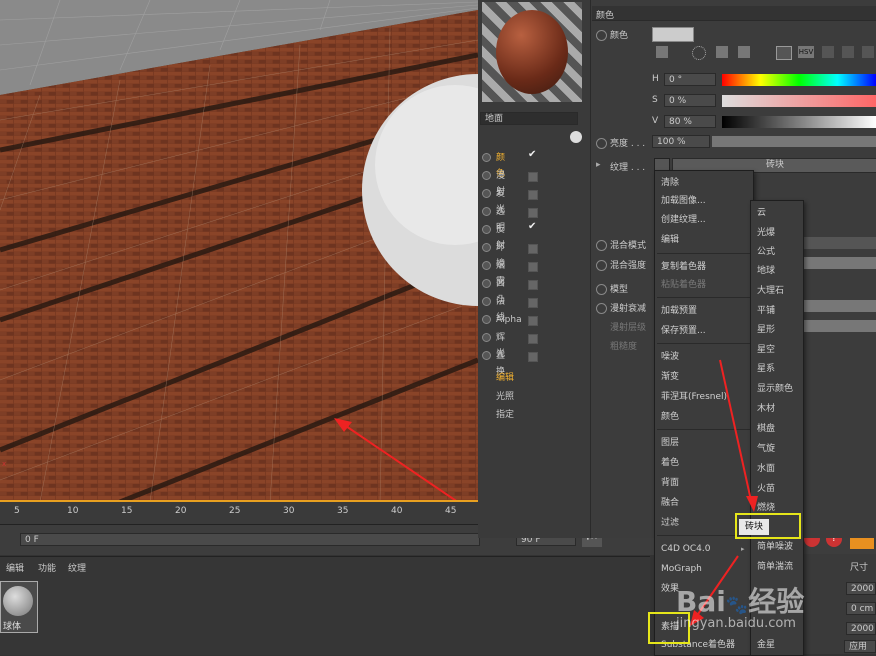  I want to click on annotation-arrows, so click(724, 492).